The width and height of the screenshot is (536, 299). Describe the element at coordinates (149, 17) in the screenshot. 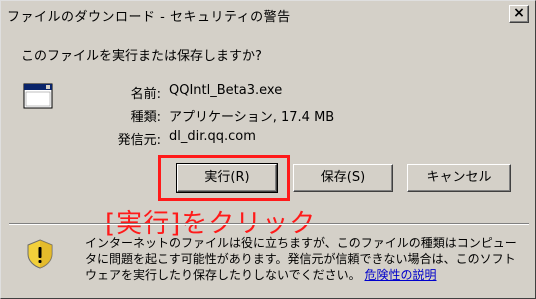

I see `window-title: ファイルのダウンロード - セキュリティの警告` at that location.